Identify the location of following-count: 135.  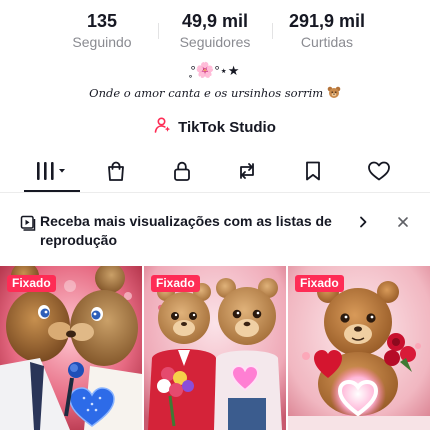
(102, 21).